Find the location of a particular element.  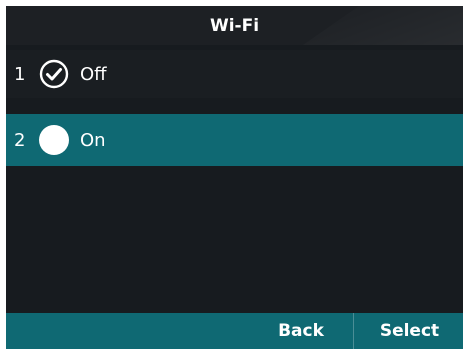

item-number: 2 is located at coordinates (20, 140).